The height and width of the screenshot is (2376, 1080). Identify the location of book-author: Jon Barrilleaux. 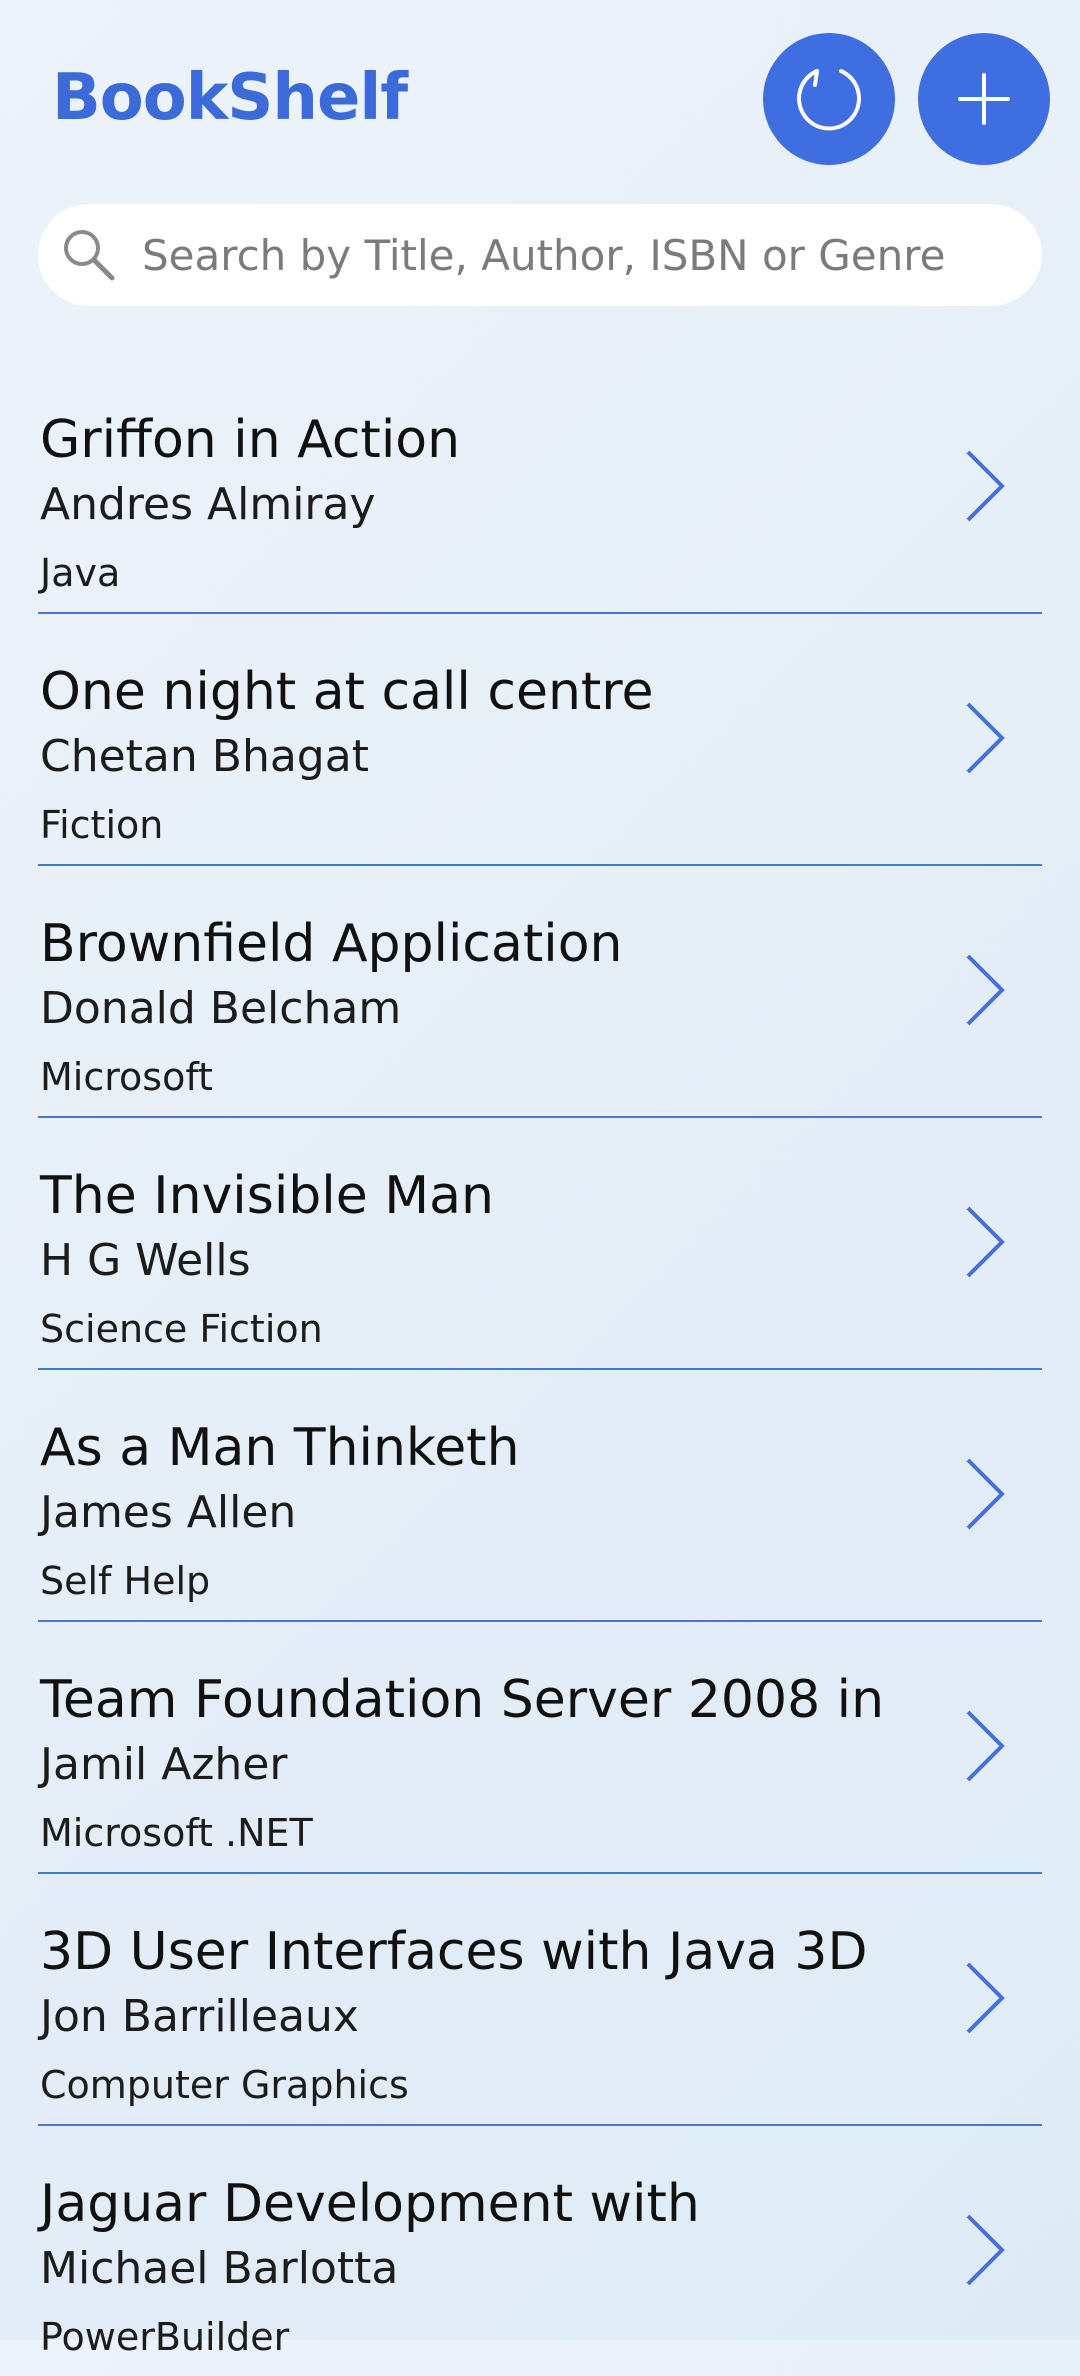
(199, 2016).